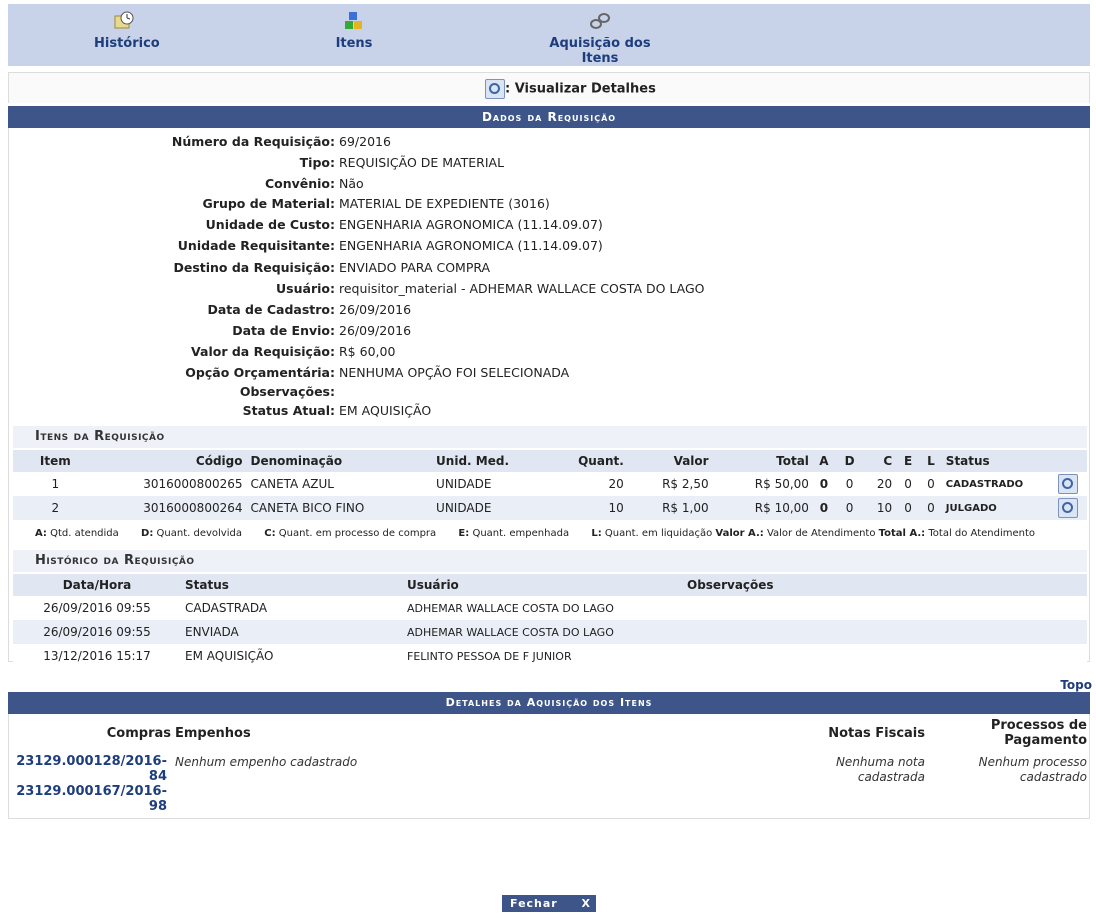 The height and width of the screenshot is (924, 1096). What do you see at coordinates (193, 508) in the screenshot?
I see `cell-codigo: 3016000800264` at bounding box center [193, 508].